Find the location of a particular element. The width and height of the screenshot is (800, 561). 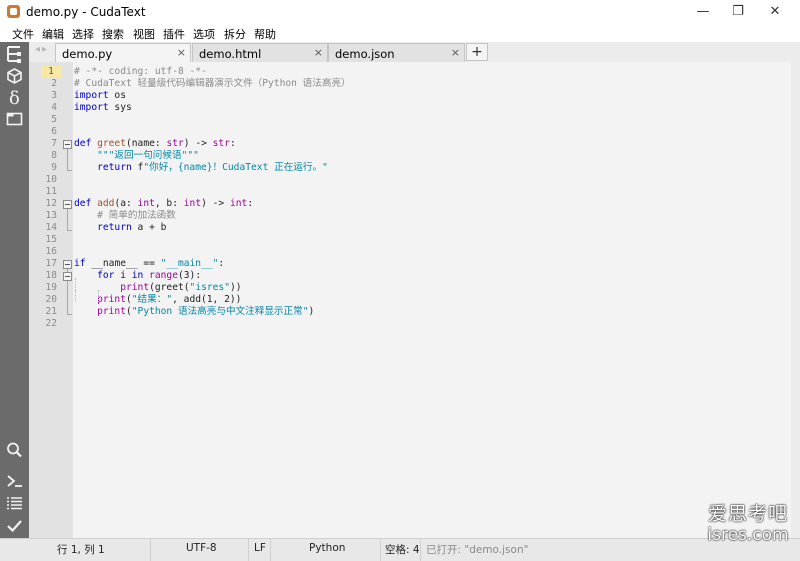

code-line: # CudaText 轻量级代码编辑器演示文件（Python 语法高亮） is located at coordinates (212, 84).